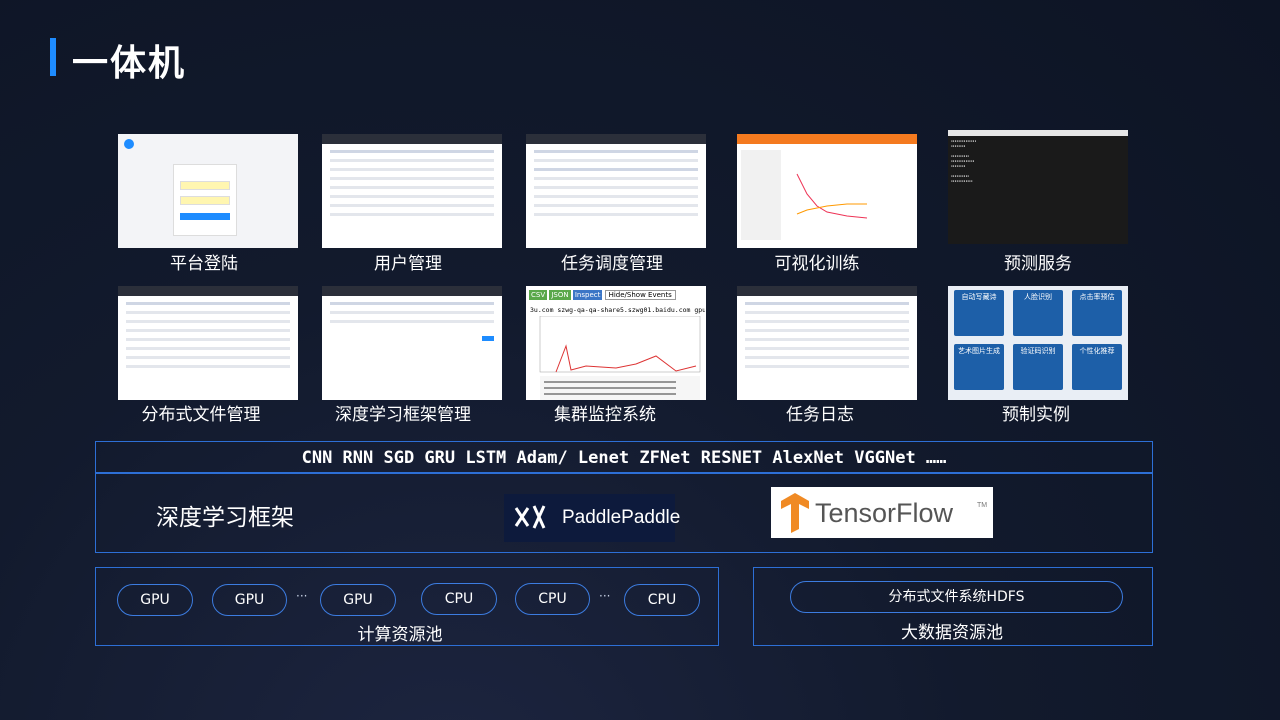 The image size is (1280, 720). Describe the element at coordinates (1038, 367) in the screenshot. I see `sample-captcha-tile: 验证码识别` at that location.